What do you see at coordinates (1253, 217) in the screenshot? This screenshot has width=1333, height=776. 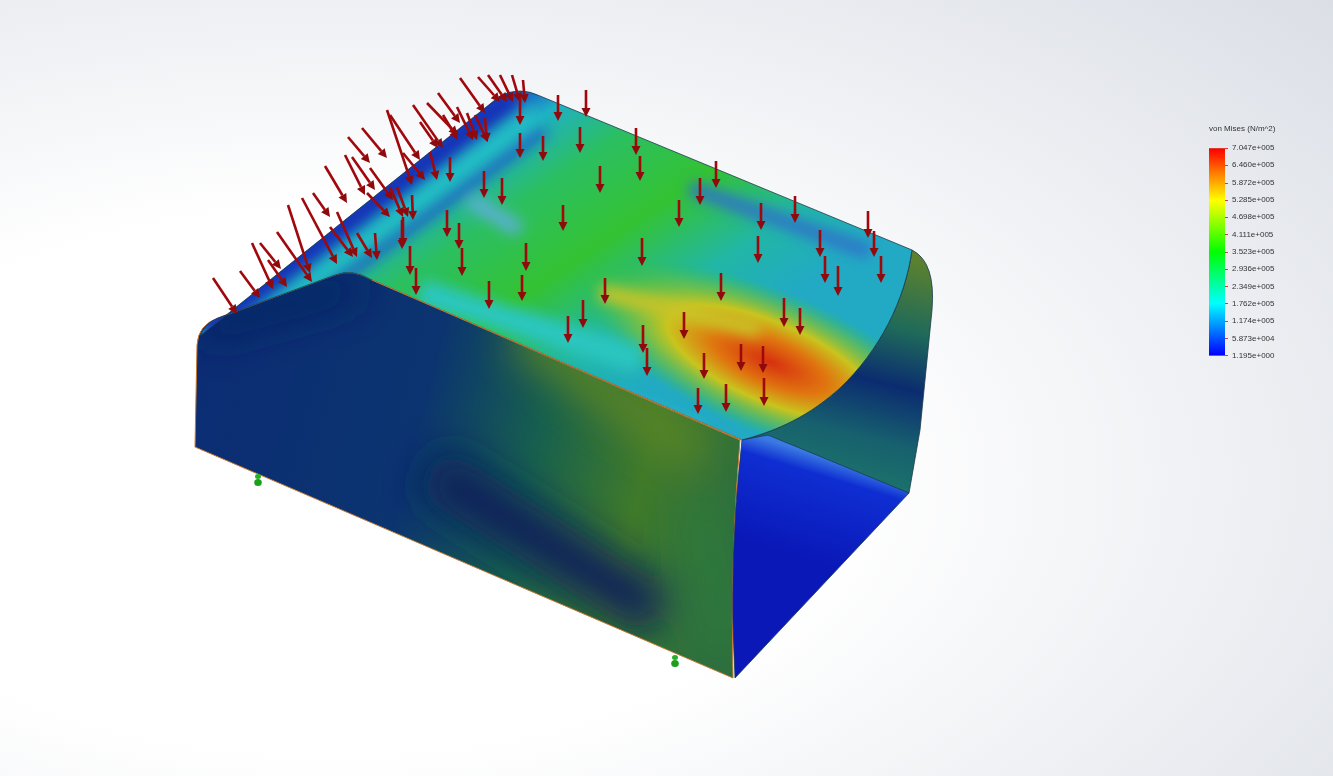 I see `scale-label: 4.698e+005` at bounding box center [1253, 217].